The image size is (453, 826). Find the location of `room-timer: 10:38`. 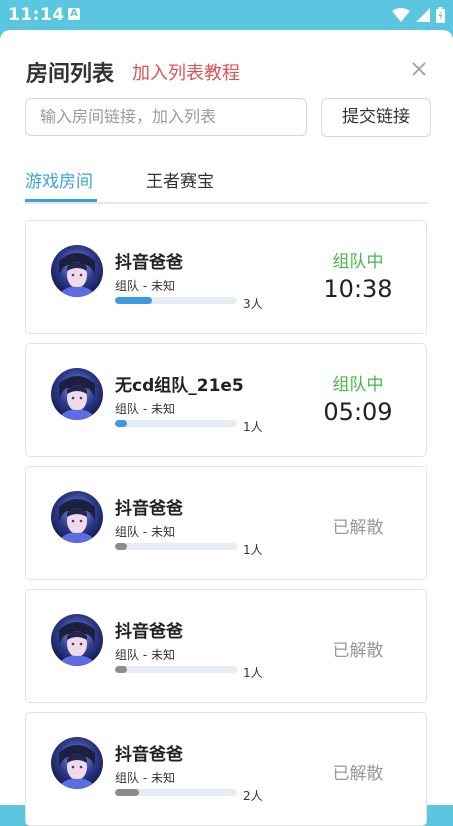

room-timer: 10:38 is located at coordinates (358, 289).